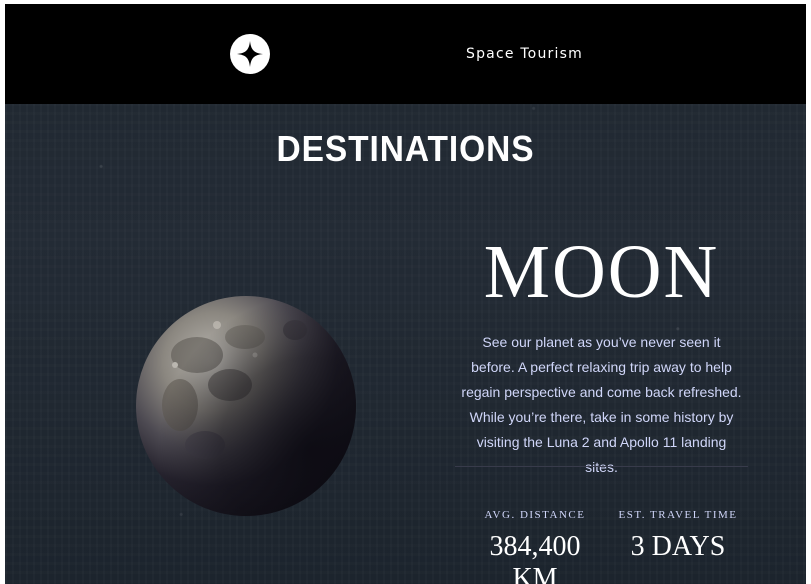 This screenshot has height=584, width=811. Describe the element at coordinates (678, 546) in the screenshot. I see `stat-value: 3 DAYS` at that location.